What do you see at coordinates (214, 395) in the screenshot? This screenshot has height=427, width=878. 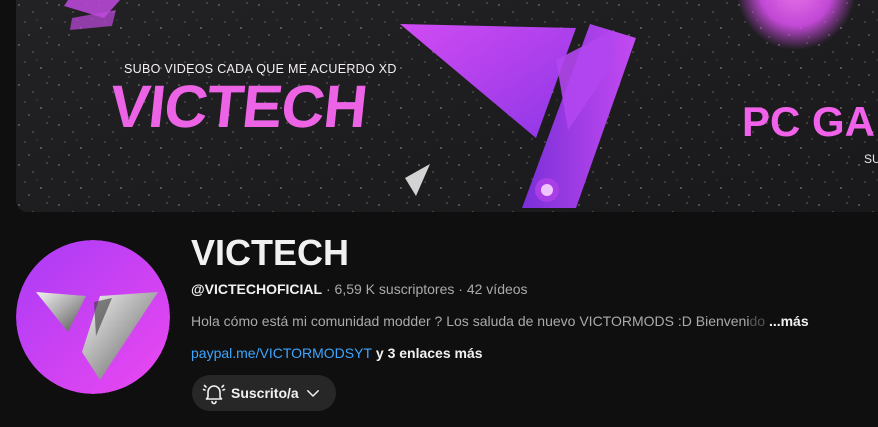 I see `bell-icon` at bounding box center [214, 395].